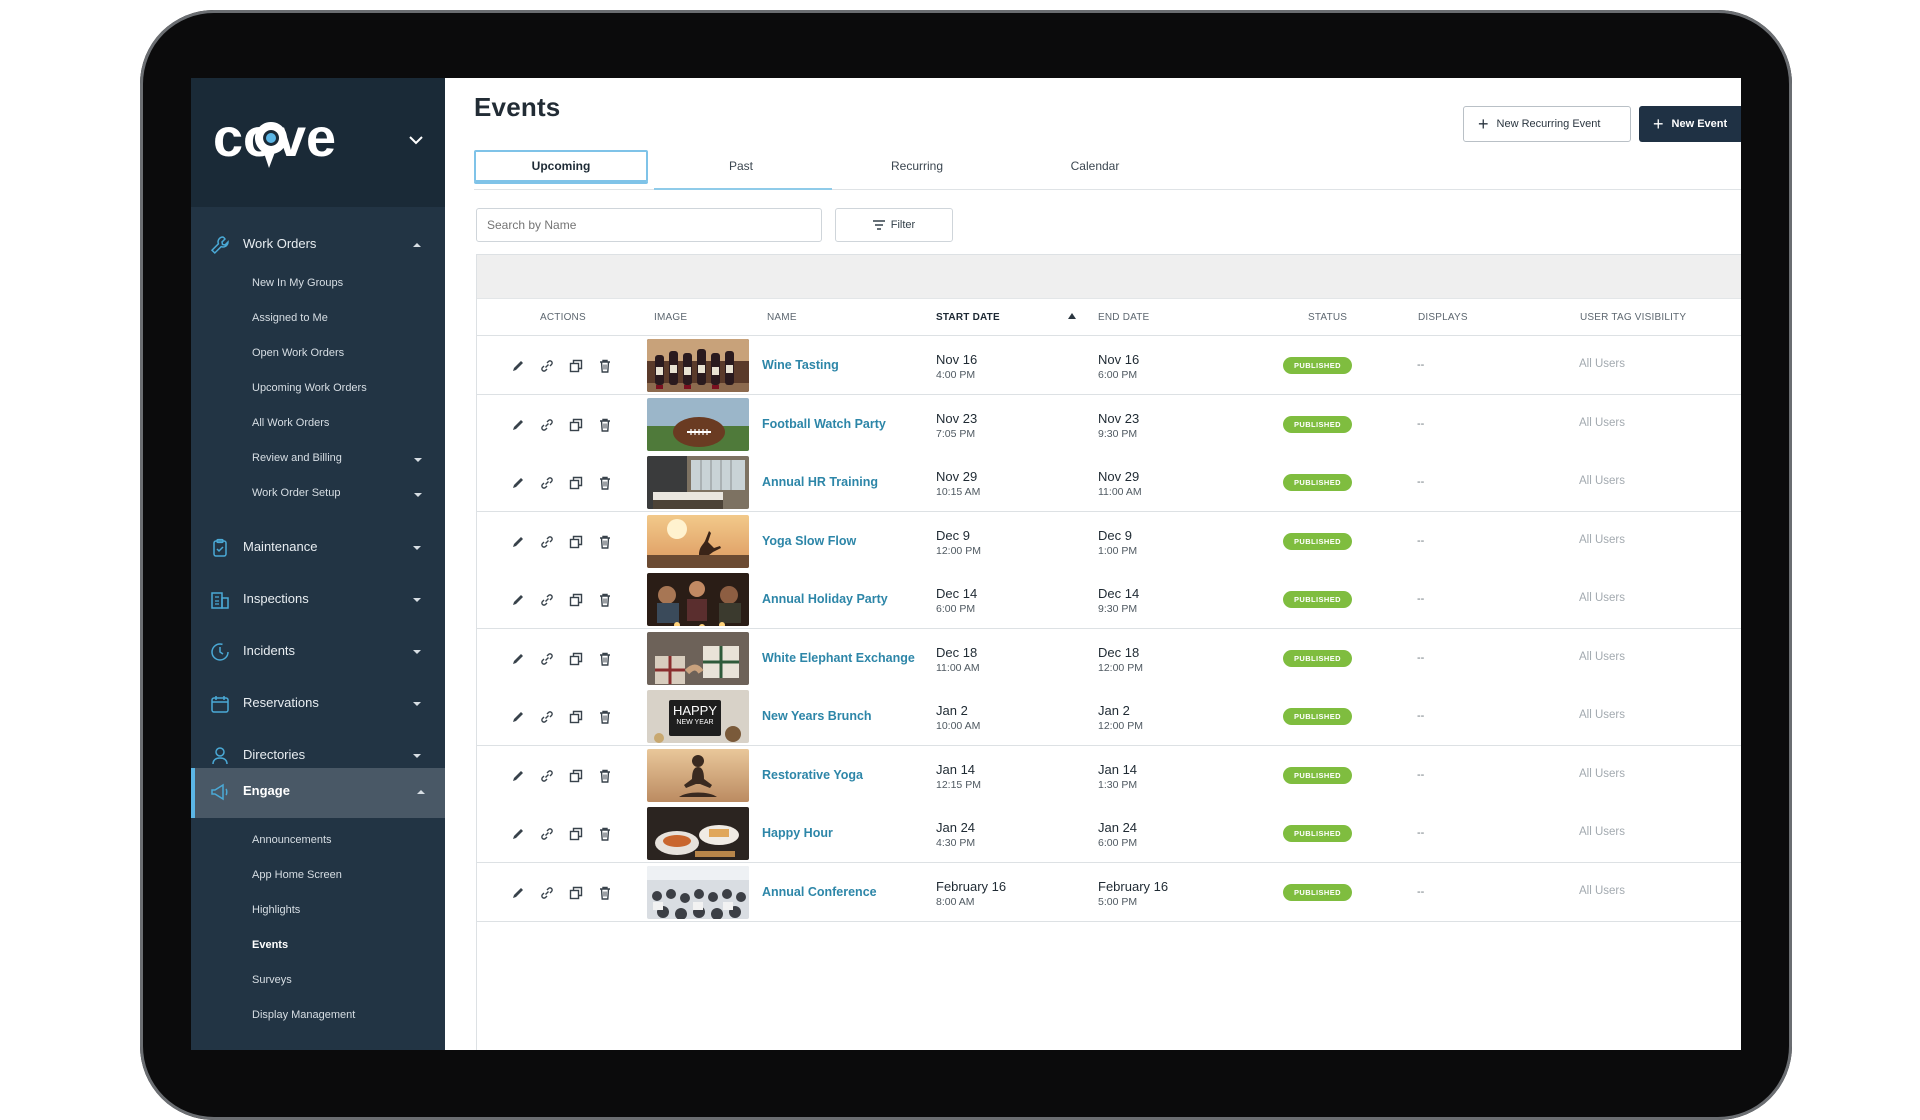  Describe the element at coordinates (290, 318) in the screenshot. I see `sidebar-item-assigned-to-me: Assigned to Me` at that location.